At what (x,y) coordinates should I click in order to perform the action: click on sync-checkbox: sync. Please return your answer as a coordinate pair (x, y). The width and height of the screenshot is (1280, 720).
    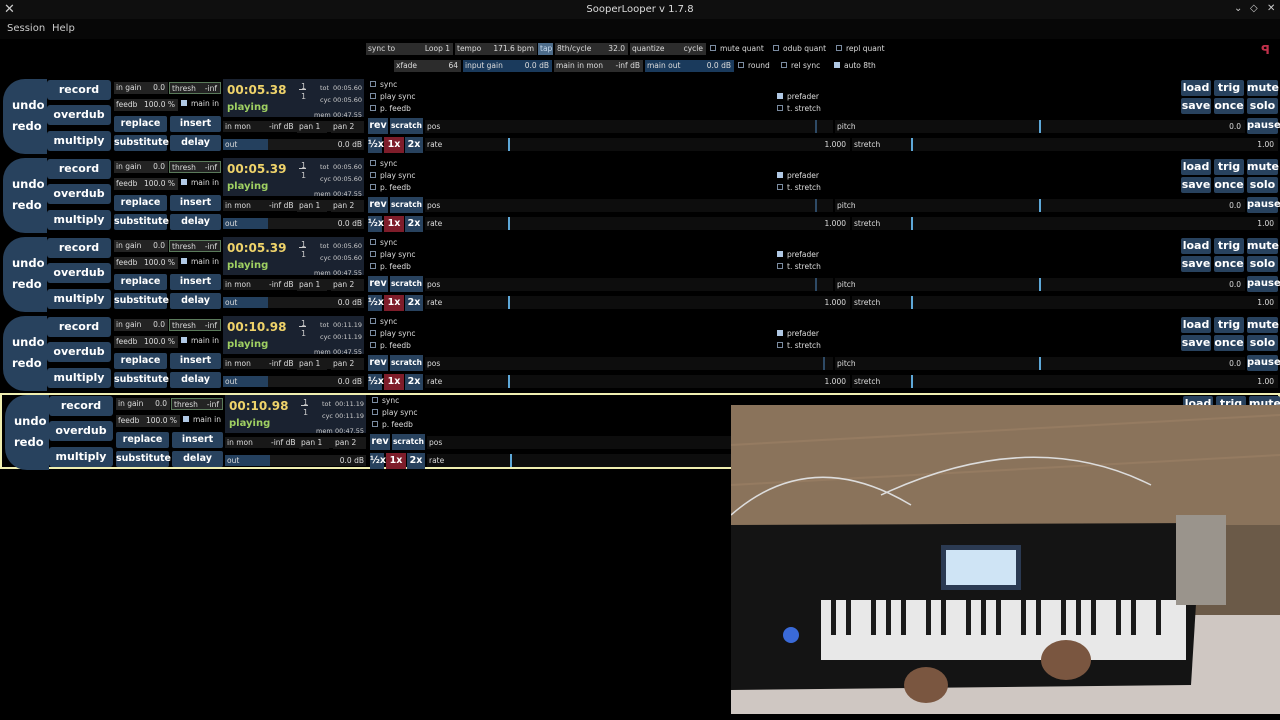
    Looking at the image, I should click on (383, 322).